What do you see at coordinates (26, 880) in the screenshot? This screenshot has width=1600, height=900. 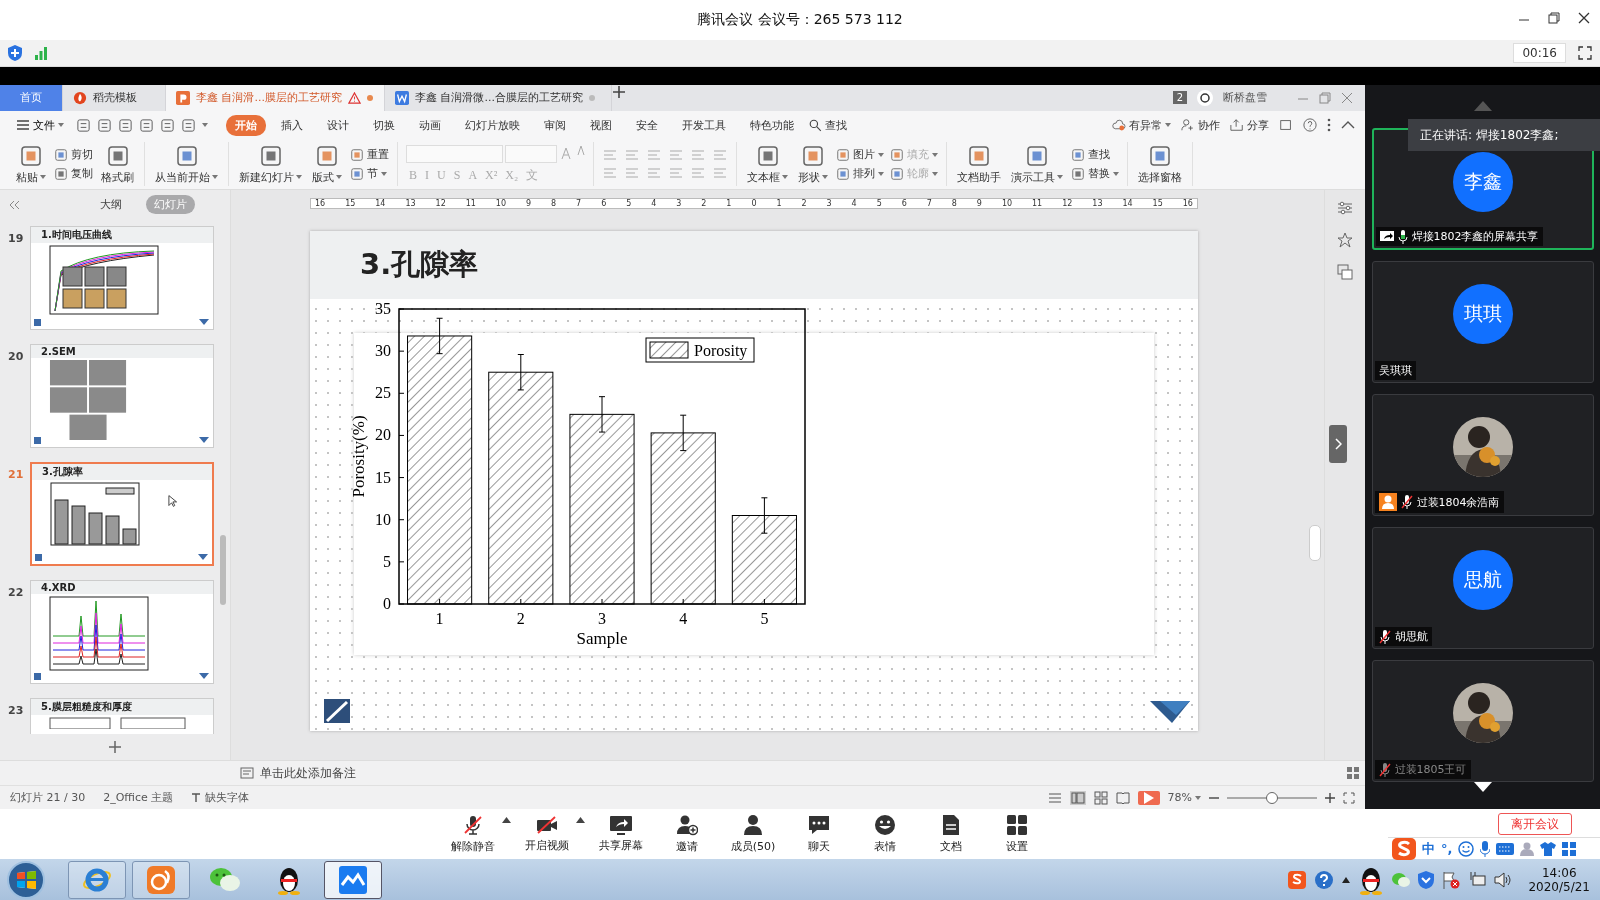 I see `start-orb-icon` at bounding box center [26, 880].